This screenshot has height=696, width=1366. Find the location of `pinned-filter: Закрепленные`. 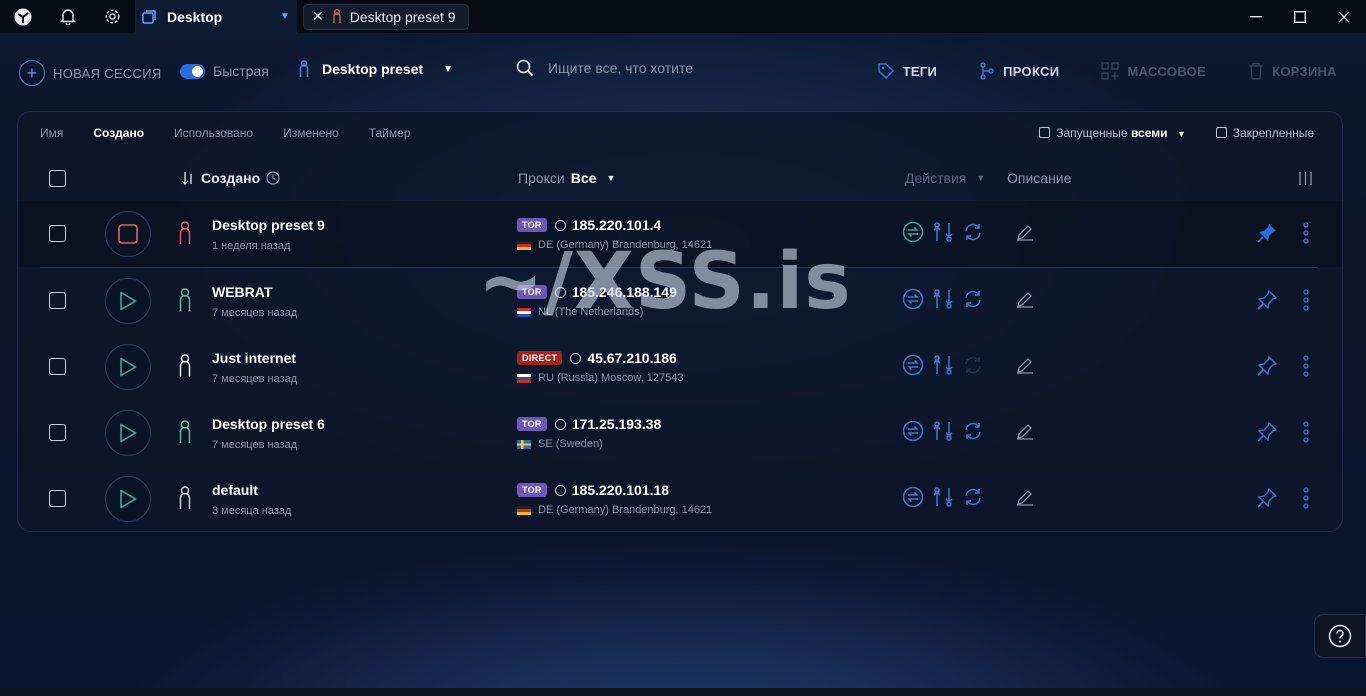

pinned-filter: Закрепленные is located at coordinates (1264, 133).